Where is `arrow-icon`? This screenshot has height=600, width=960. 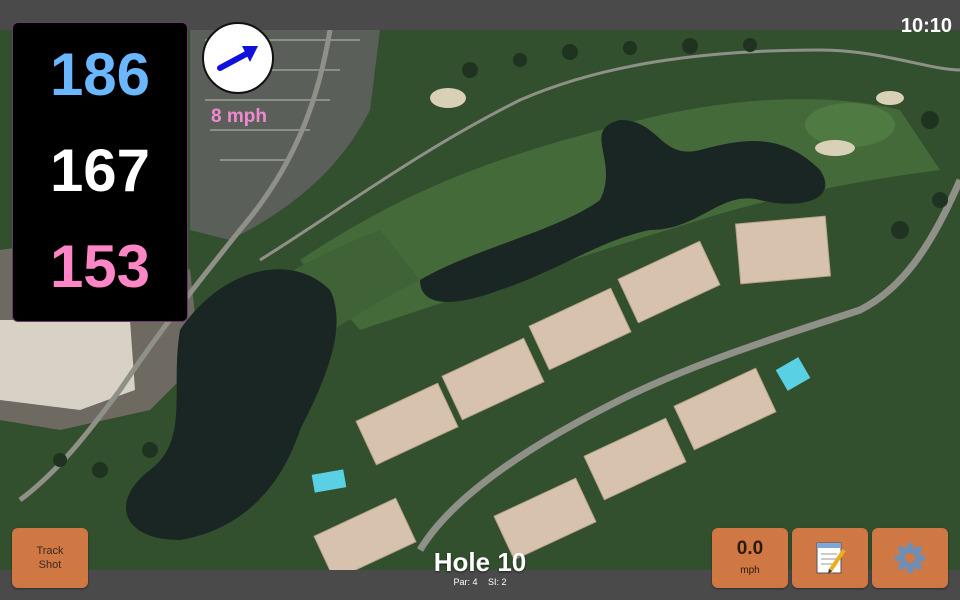 arrow-icon is located at coordinates (237, 58).